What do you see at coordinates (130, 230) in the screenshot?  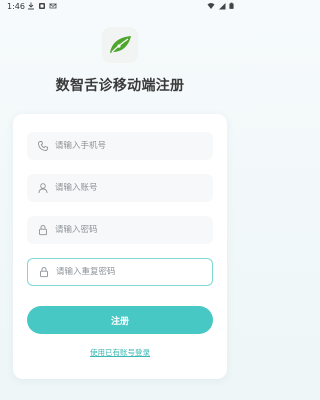 I see `password-input` at bounding box center [130, 230].